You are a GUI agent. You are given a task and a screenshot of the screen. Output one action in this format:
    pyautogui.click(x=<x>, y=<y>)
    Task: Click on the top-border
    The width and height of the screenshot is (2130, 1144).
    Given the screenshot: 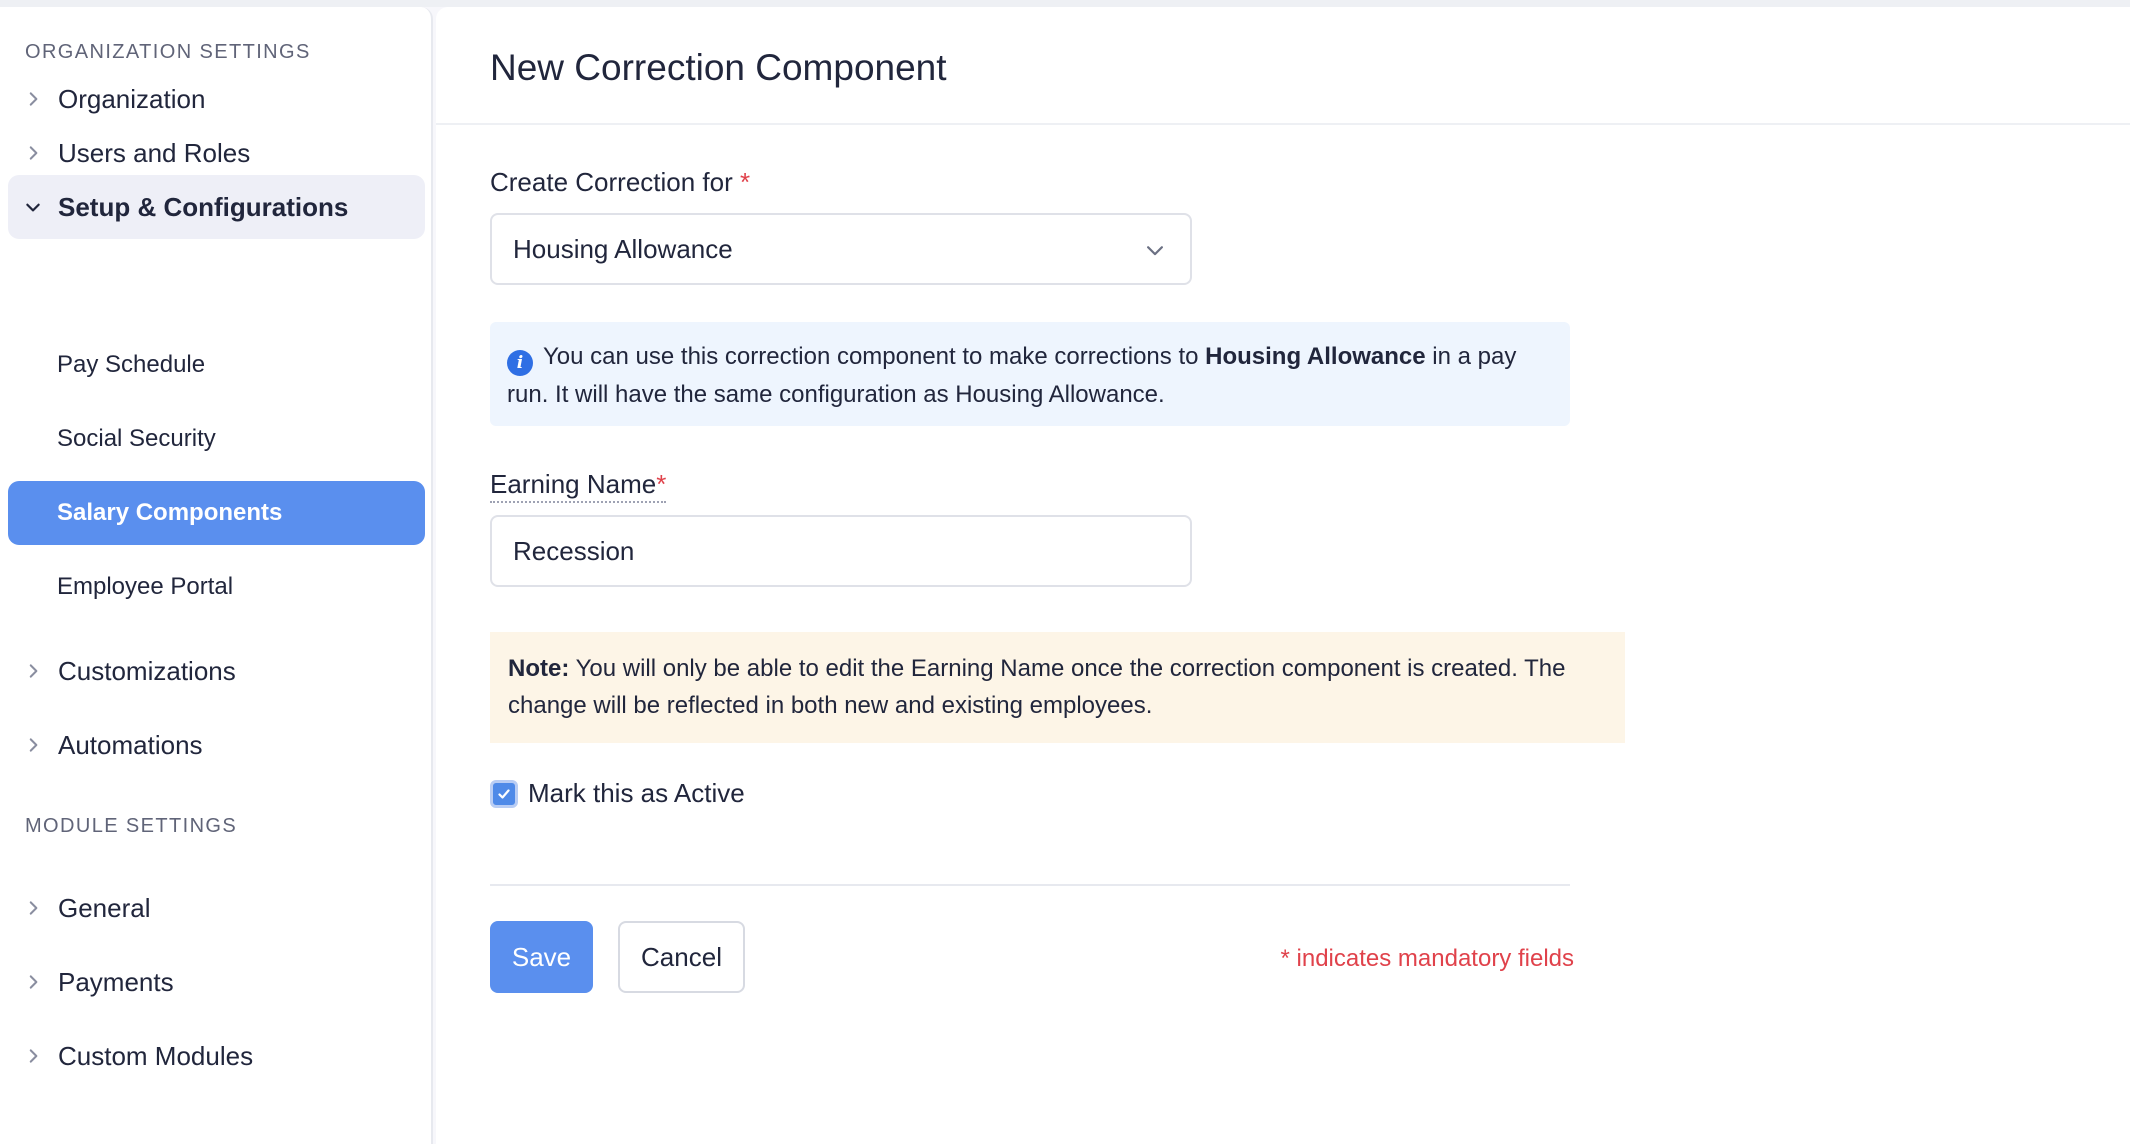 What is the action you would take?
    pyautogui.click(x=1065, y=3)
    